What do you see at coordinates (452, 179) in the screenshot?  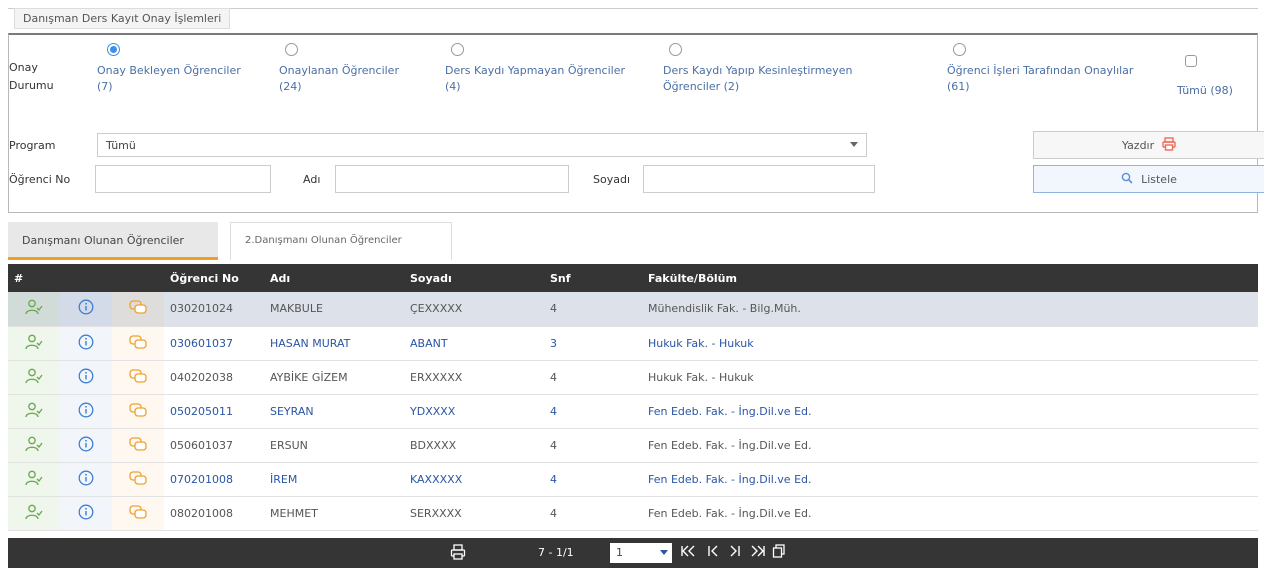 I see `adi-input` at bounding box center [452, 179].